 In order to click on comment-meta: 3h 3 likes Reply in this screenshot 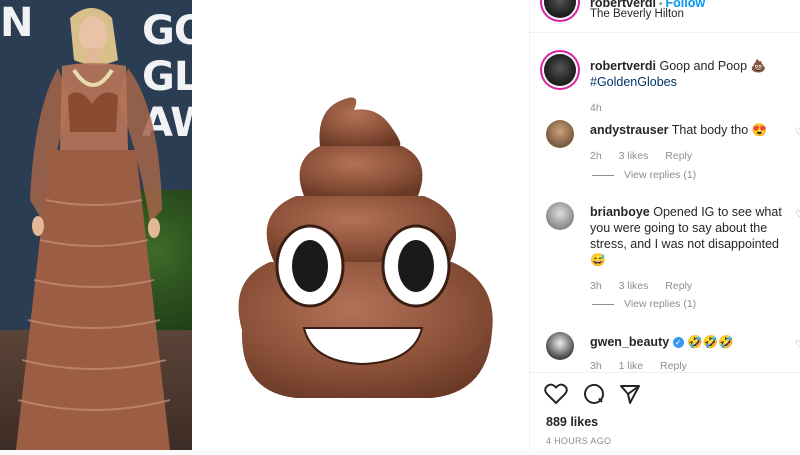, I will do `click(641, 286)`.